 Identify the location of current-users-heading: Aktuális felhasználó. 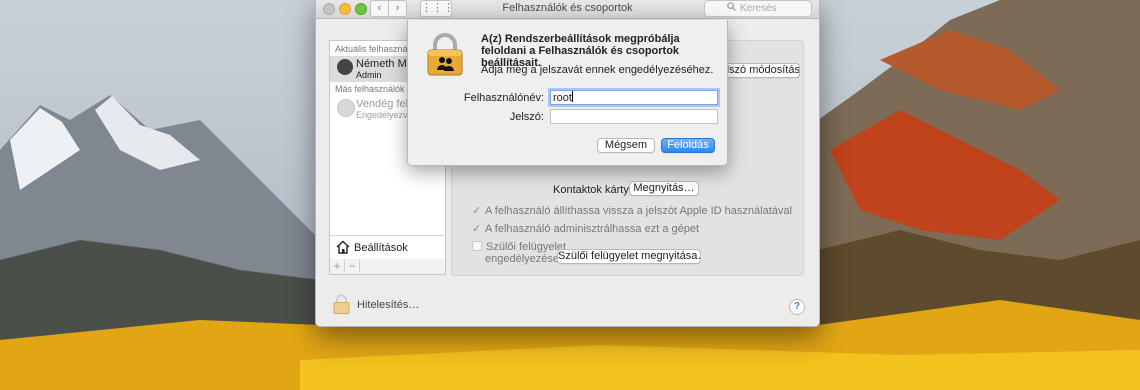
(375, 49).